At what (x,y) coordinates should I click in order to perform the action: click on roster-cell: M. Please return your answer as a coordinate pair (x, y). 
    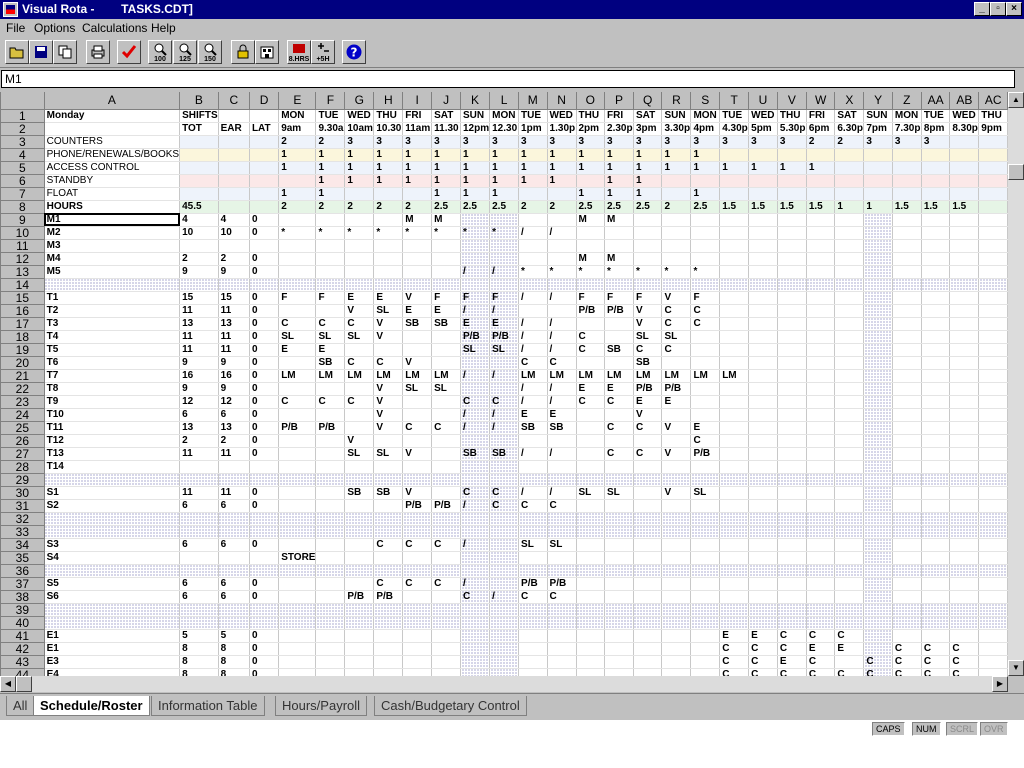
    Looking at the image, I should click on (591, 220).